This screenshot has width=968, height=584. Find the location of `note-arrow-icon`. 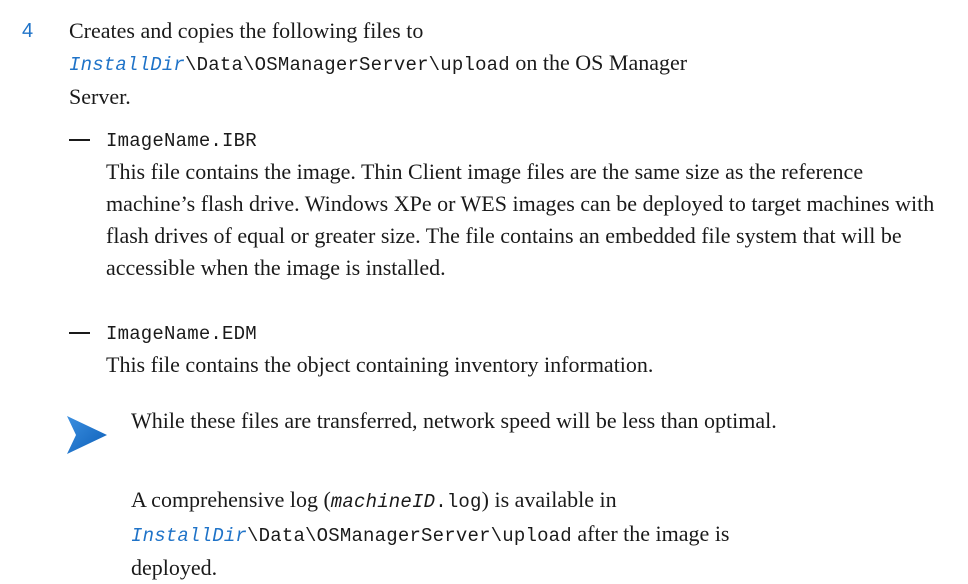

note-arrow-icon is located at coordinates (87, 435).